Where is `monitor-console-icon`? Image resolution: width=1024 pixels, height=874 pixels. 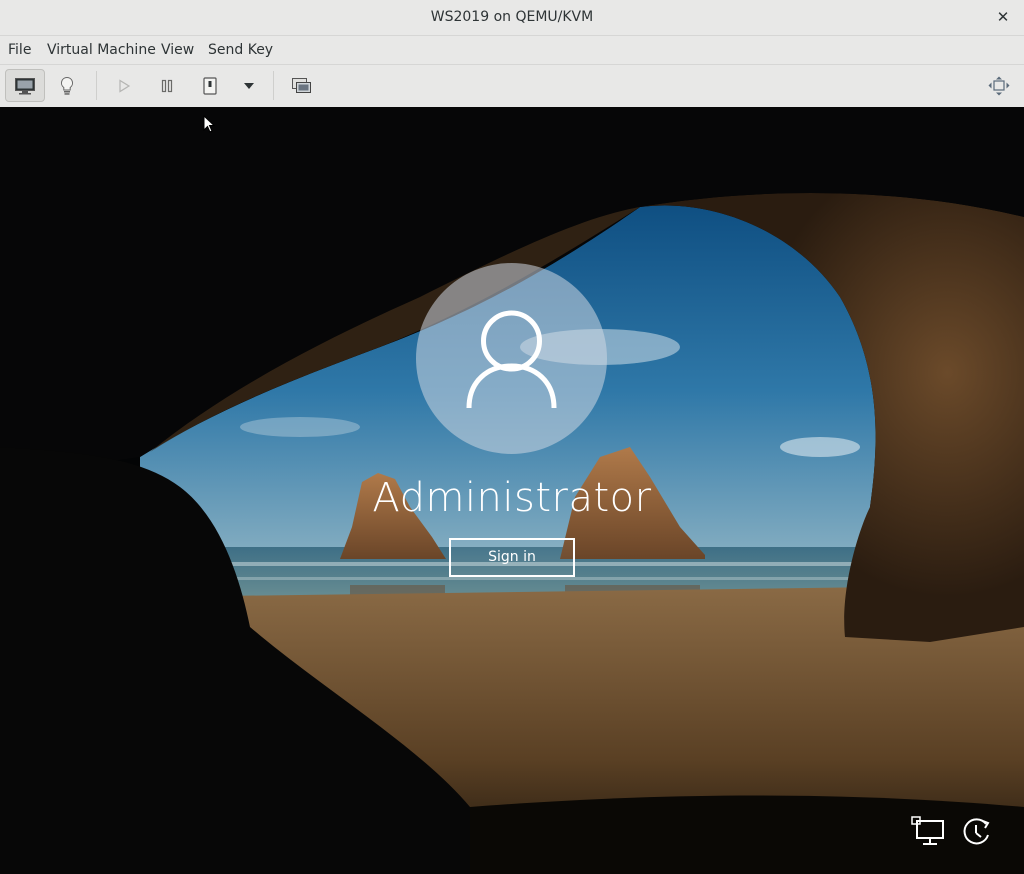
monitor-console-icon is located at coordinates (25, 85).